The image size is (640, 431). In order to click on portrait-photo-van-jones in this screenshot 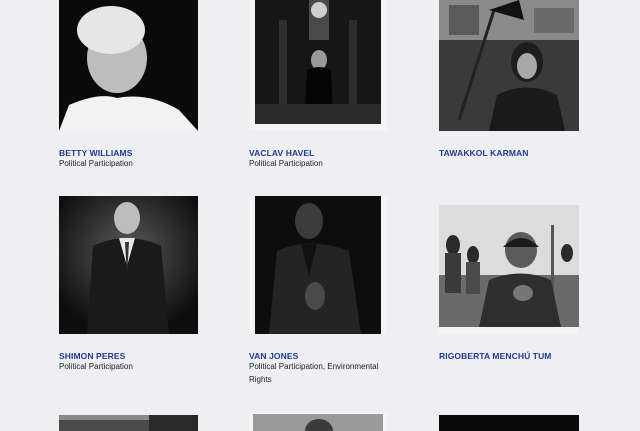, I will do `click(318, 265)`.